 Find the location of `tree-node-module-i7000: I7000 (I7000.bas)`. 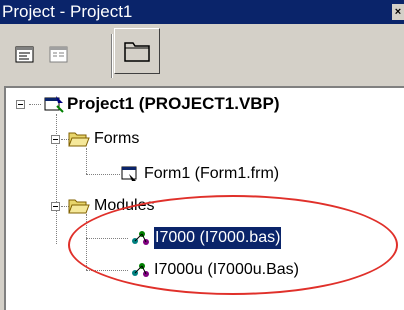

tree-node-module-i7000: I7000 (I7000.bas) is located at coordinates (250, 238).